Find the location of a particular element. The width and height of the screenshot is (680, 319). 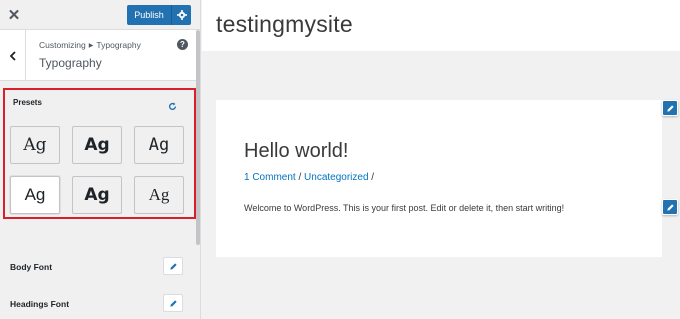

preset-1: Ag is located at coordinates (35, 145).